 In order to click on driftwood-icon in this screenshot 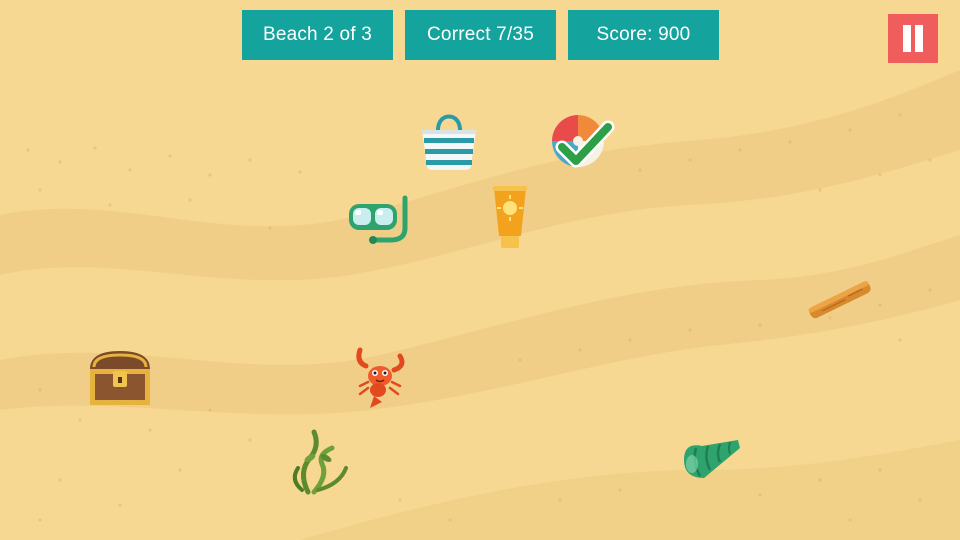, I will do `click(840, 300)`.